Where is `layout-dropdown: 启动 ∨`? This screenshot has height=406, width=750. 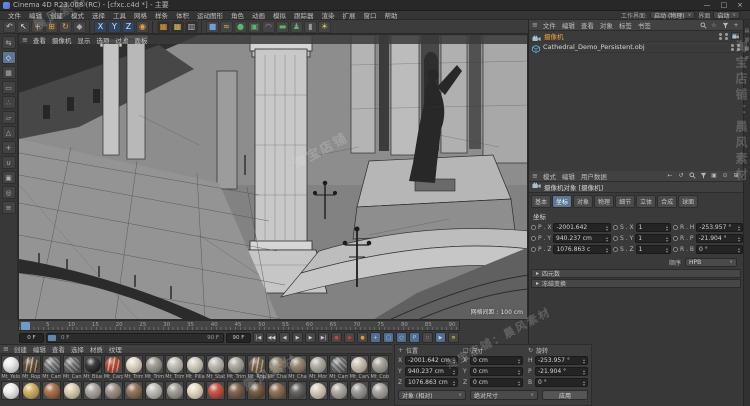 layout-dropdown: 启动 ∨ is located at coordinates (726, 15).